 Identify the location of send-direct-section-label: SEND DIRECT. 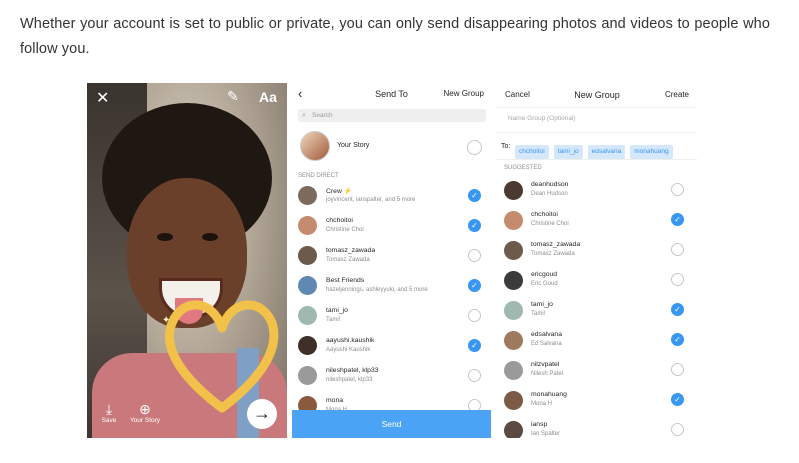
(318, 176).